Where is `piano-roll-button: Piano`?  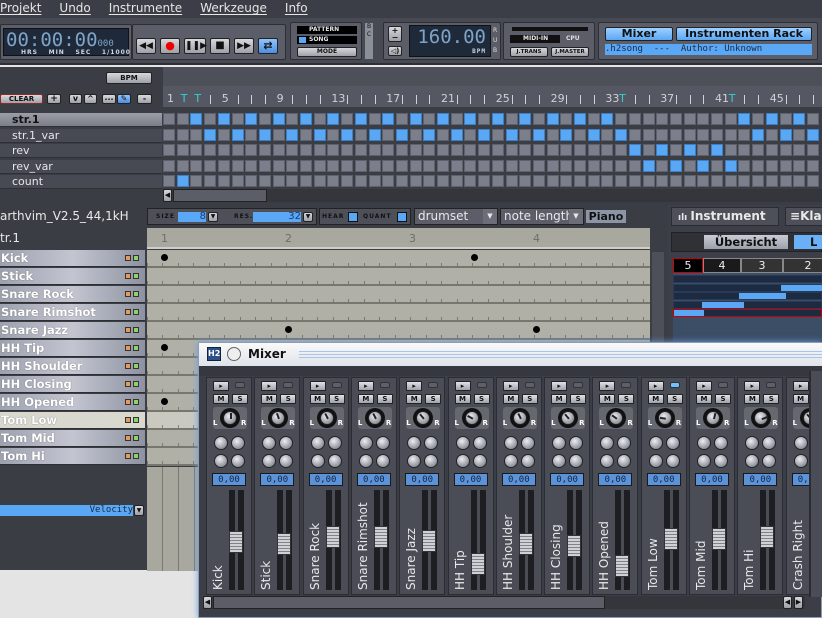 piano-roll-button: Piano is located at coordinates (606, 216).